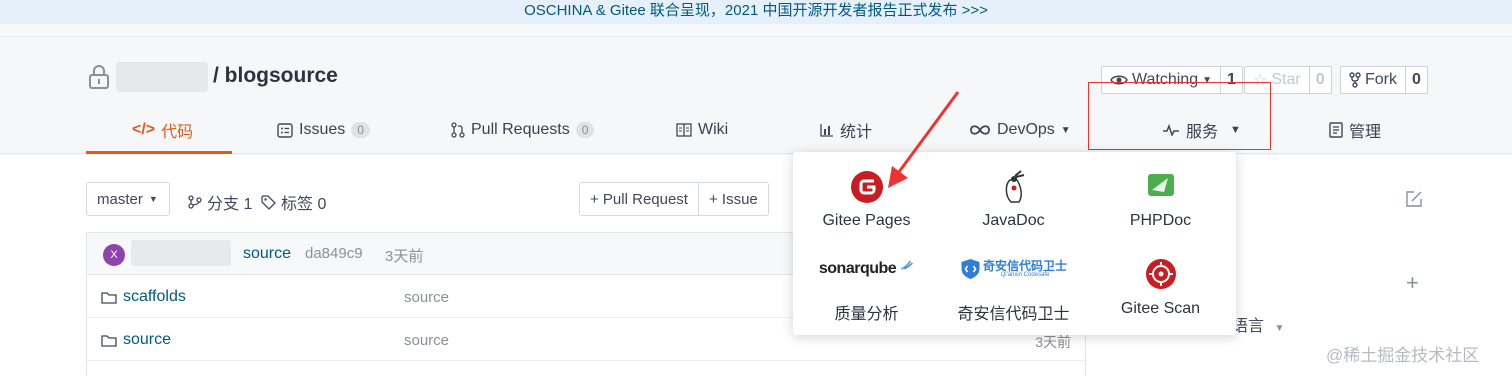  I want to click on fork-count: 0, so click(1416, 80).